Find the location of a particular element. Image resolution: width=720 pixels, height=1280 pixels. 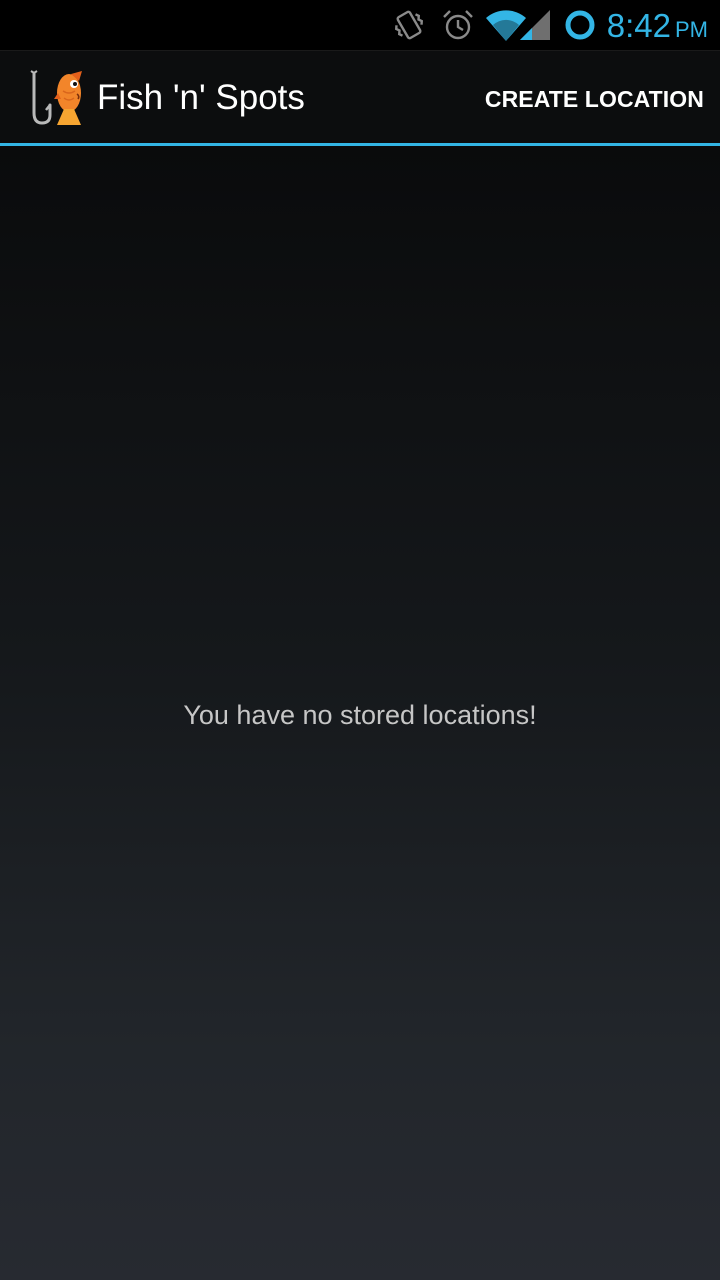

action-bar: Fish 'n' Spots CREATE LOCATION is located at coordinates (360, 96).